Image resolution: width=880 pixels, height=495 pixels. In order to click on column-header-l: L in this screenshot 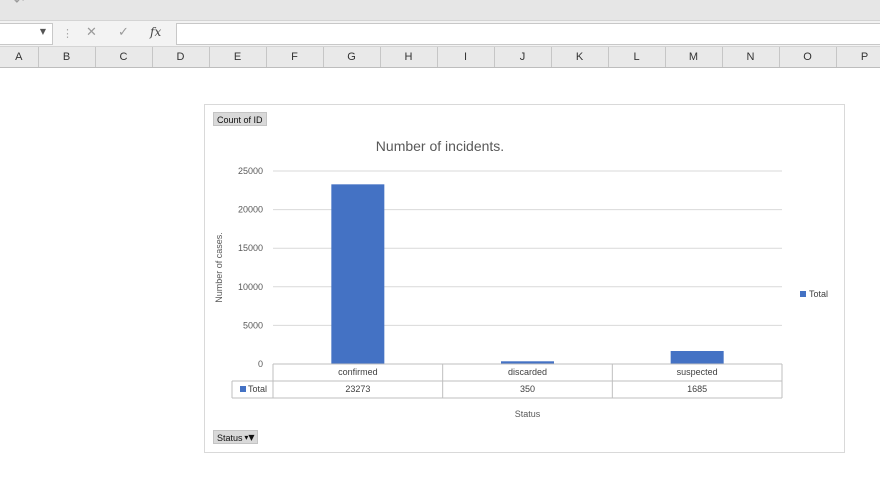, I will do `click(637, 57)`.